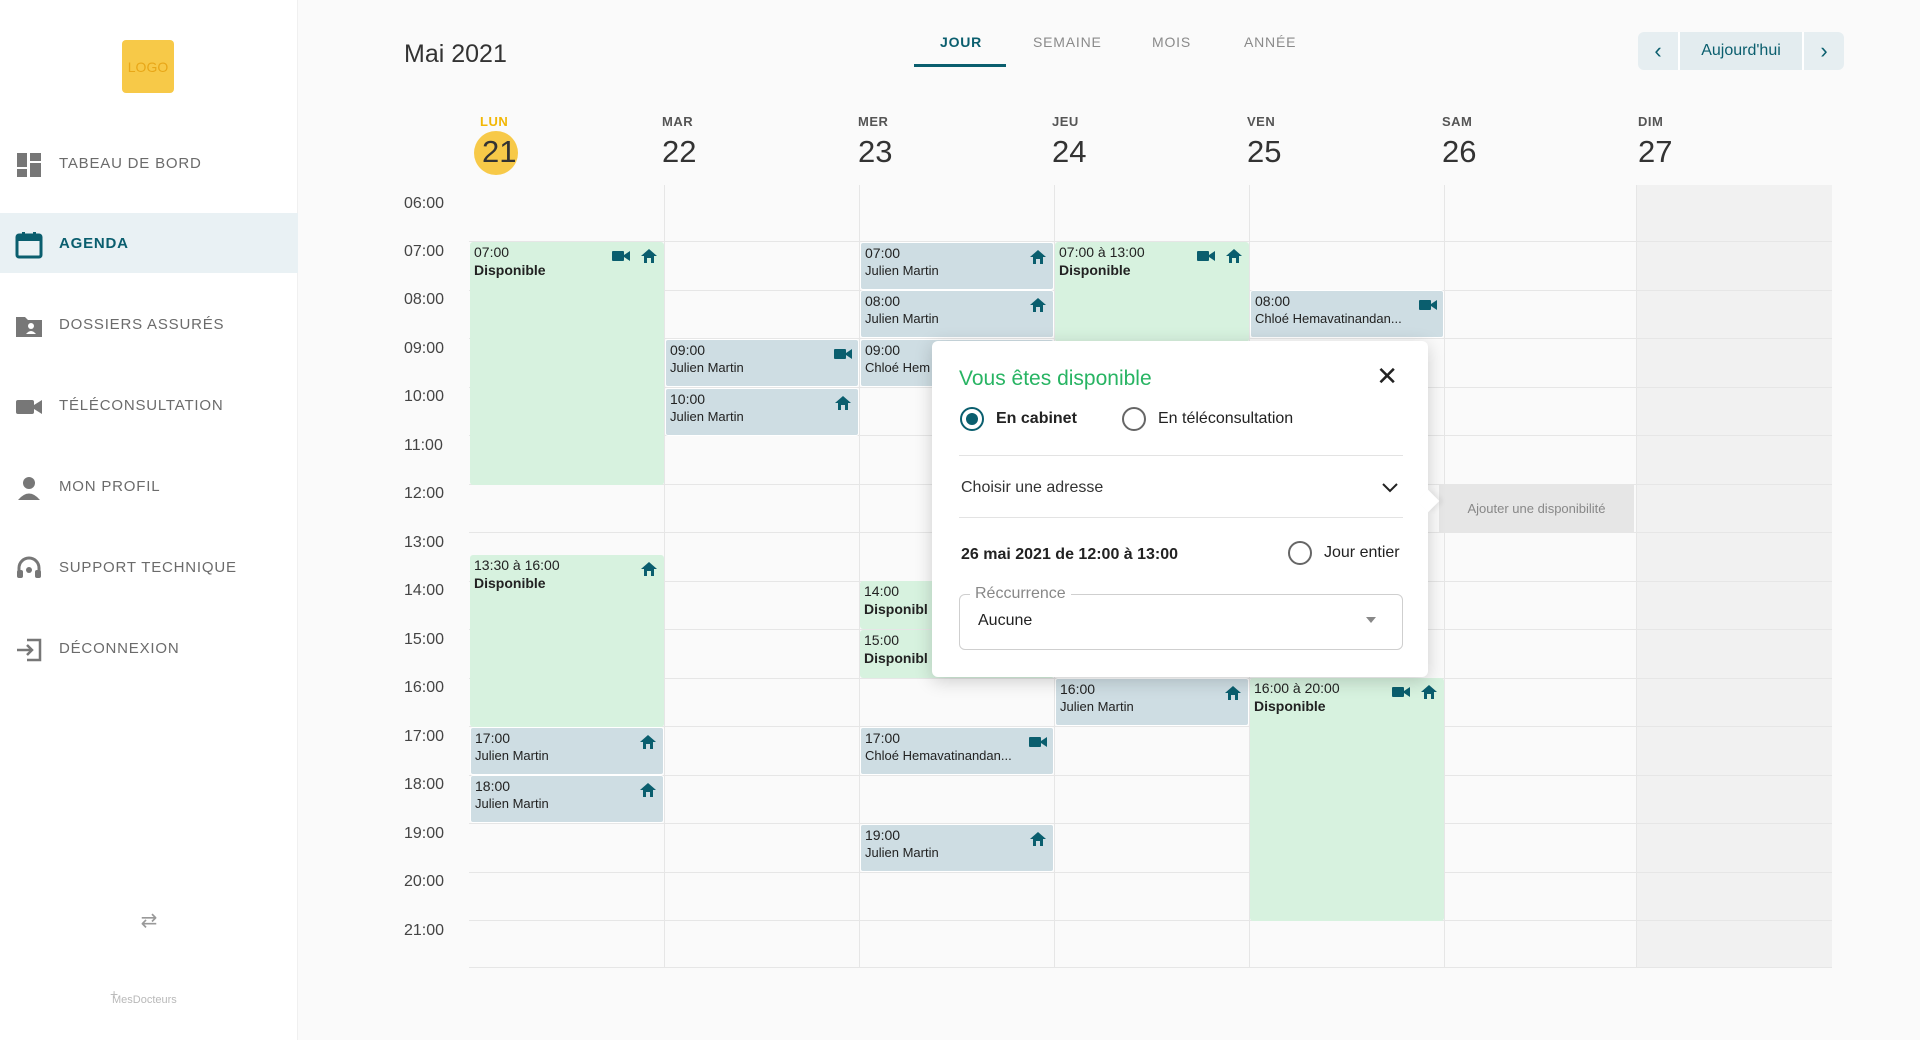 The width and height of the screenshot is (1920, 1040). I want to click on chevron-left-icon: ‹, so click(1658, 51).